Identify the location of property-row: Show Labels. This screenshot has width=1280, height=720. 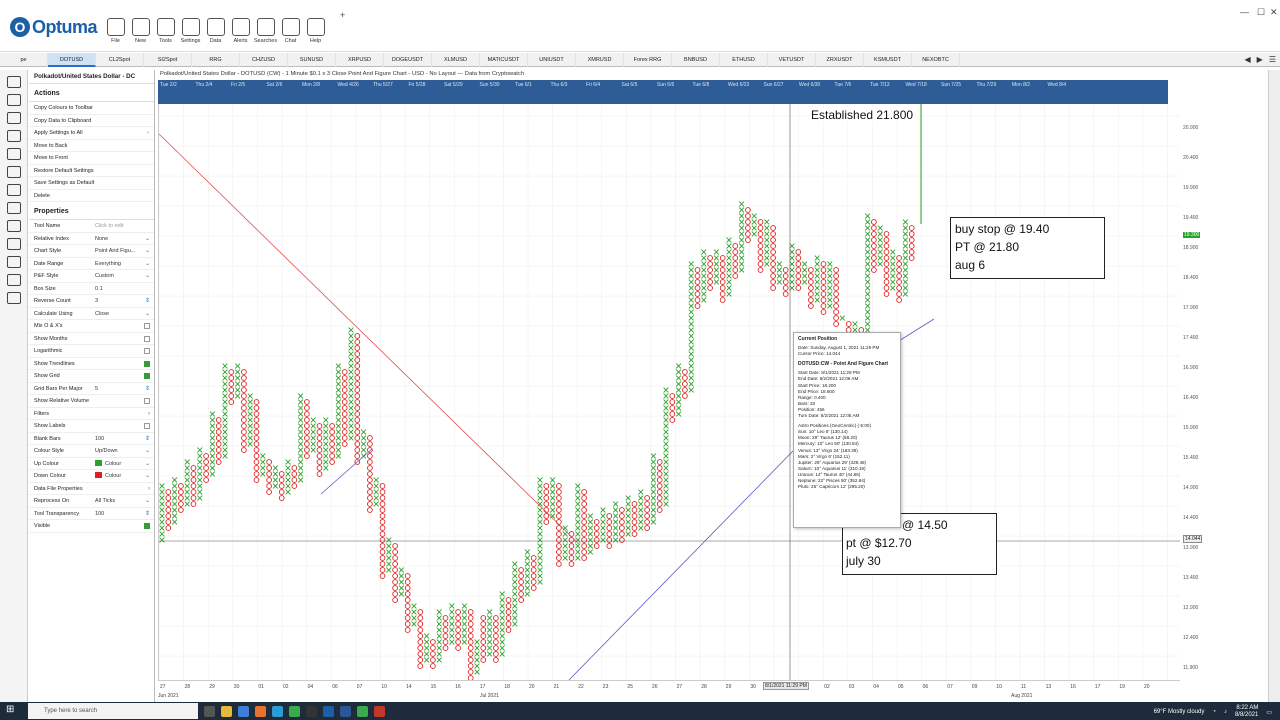
(91, 426).